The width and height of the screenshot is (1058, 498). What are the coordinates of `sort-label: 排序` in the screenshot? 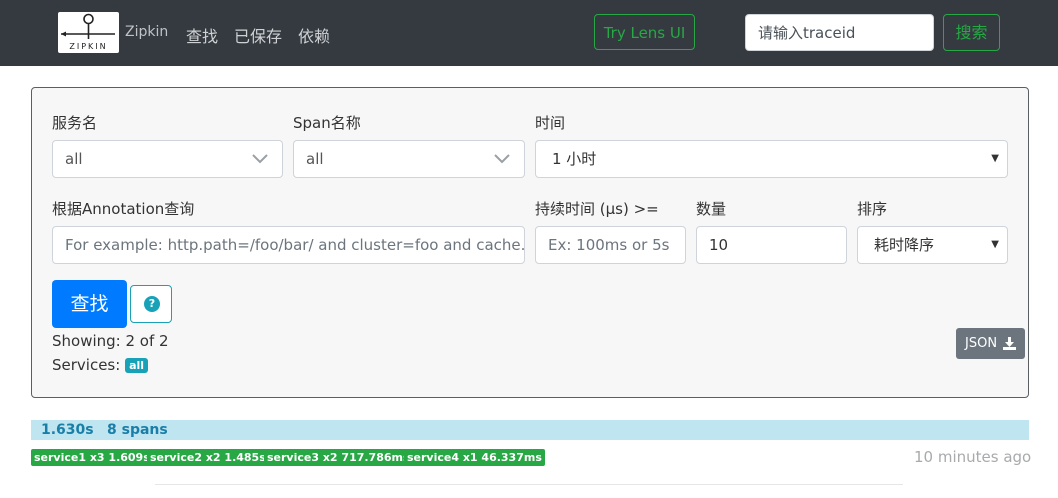 It's located at (872, 209).